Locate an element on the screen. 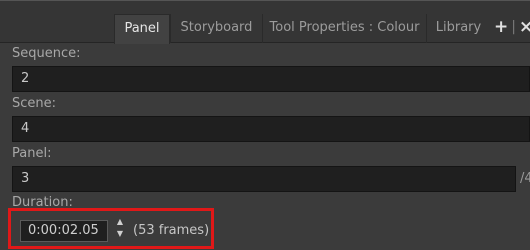  tab-actions: + | × is located at coordinates (512, 27).